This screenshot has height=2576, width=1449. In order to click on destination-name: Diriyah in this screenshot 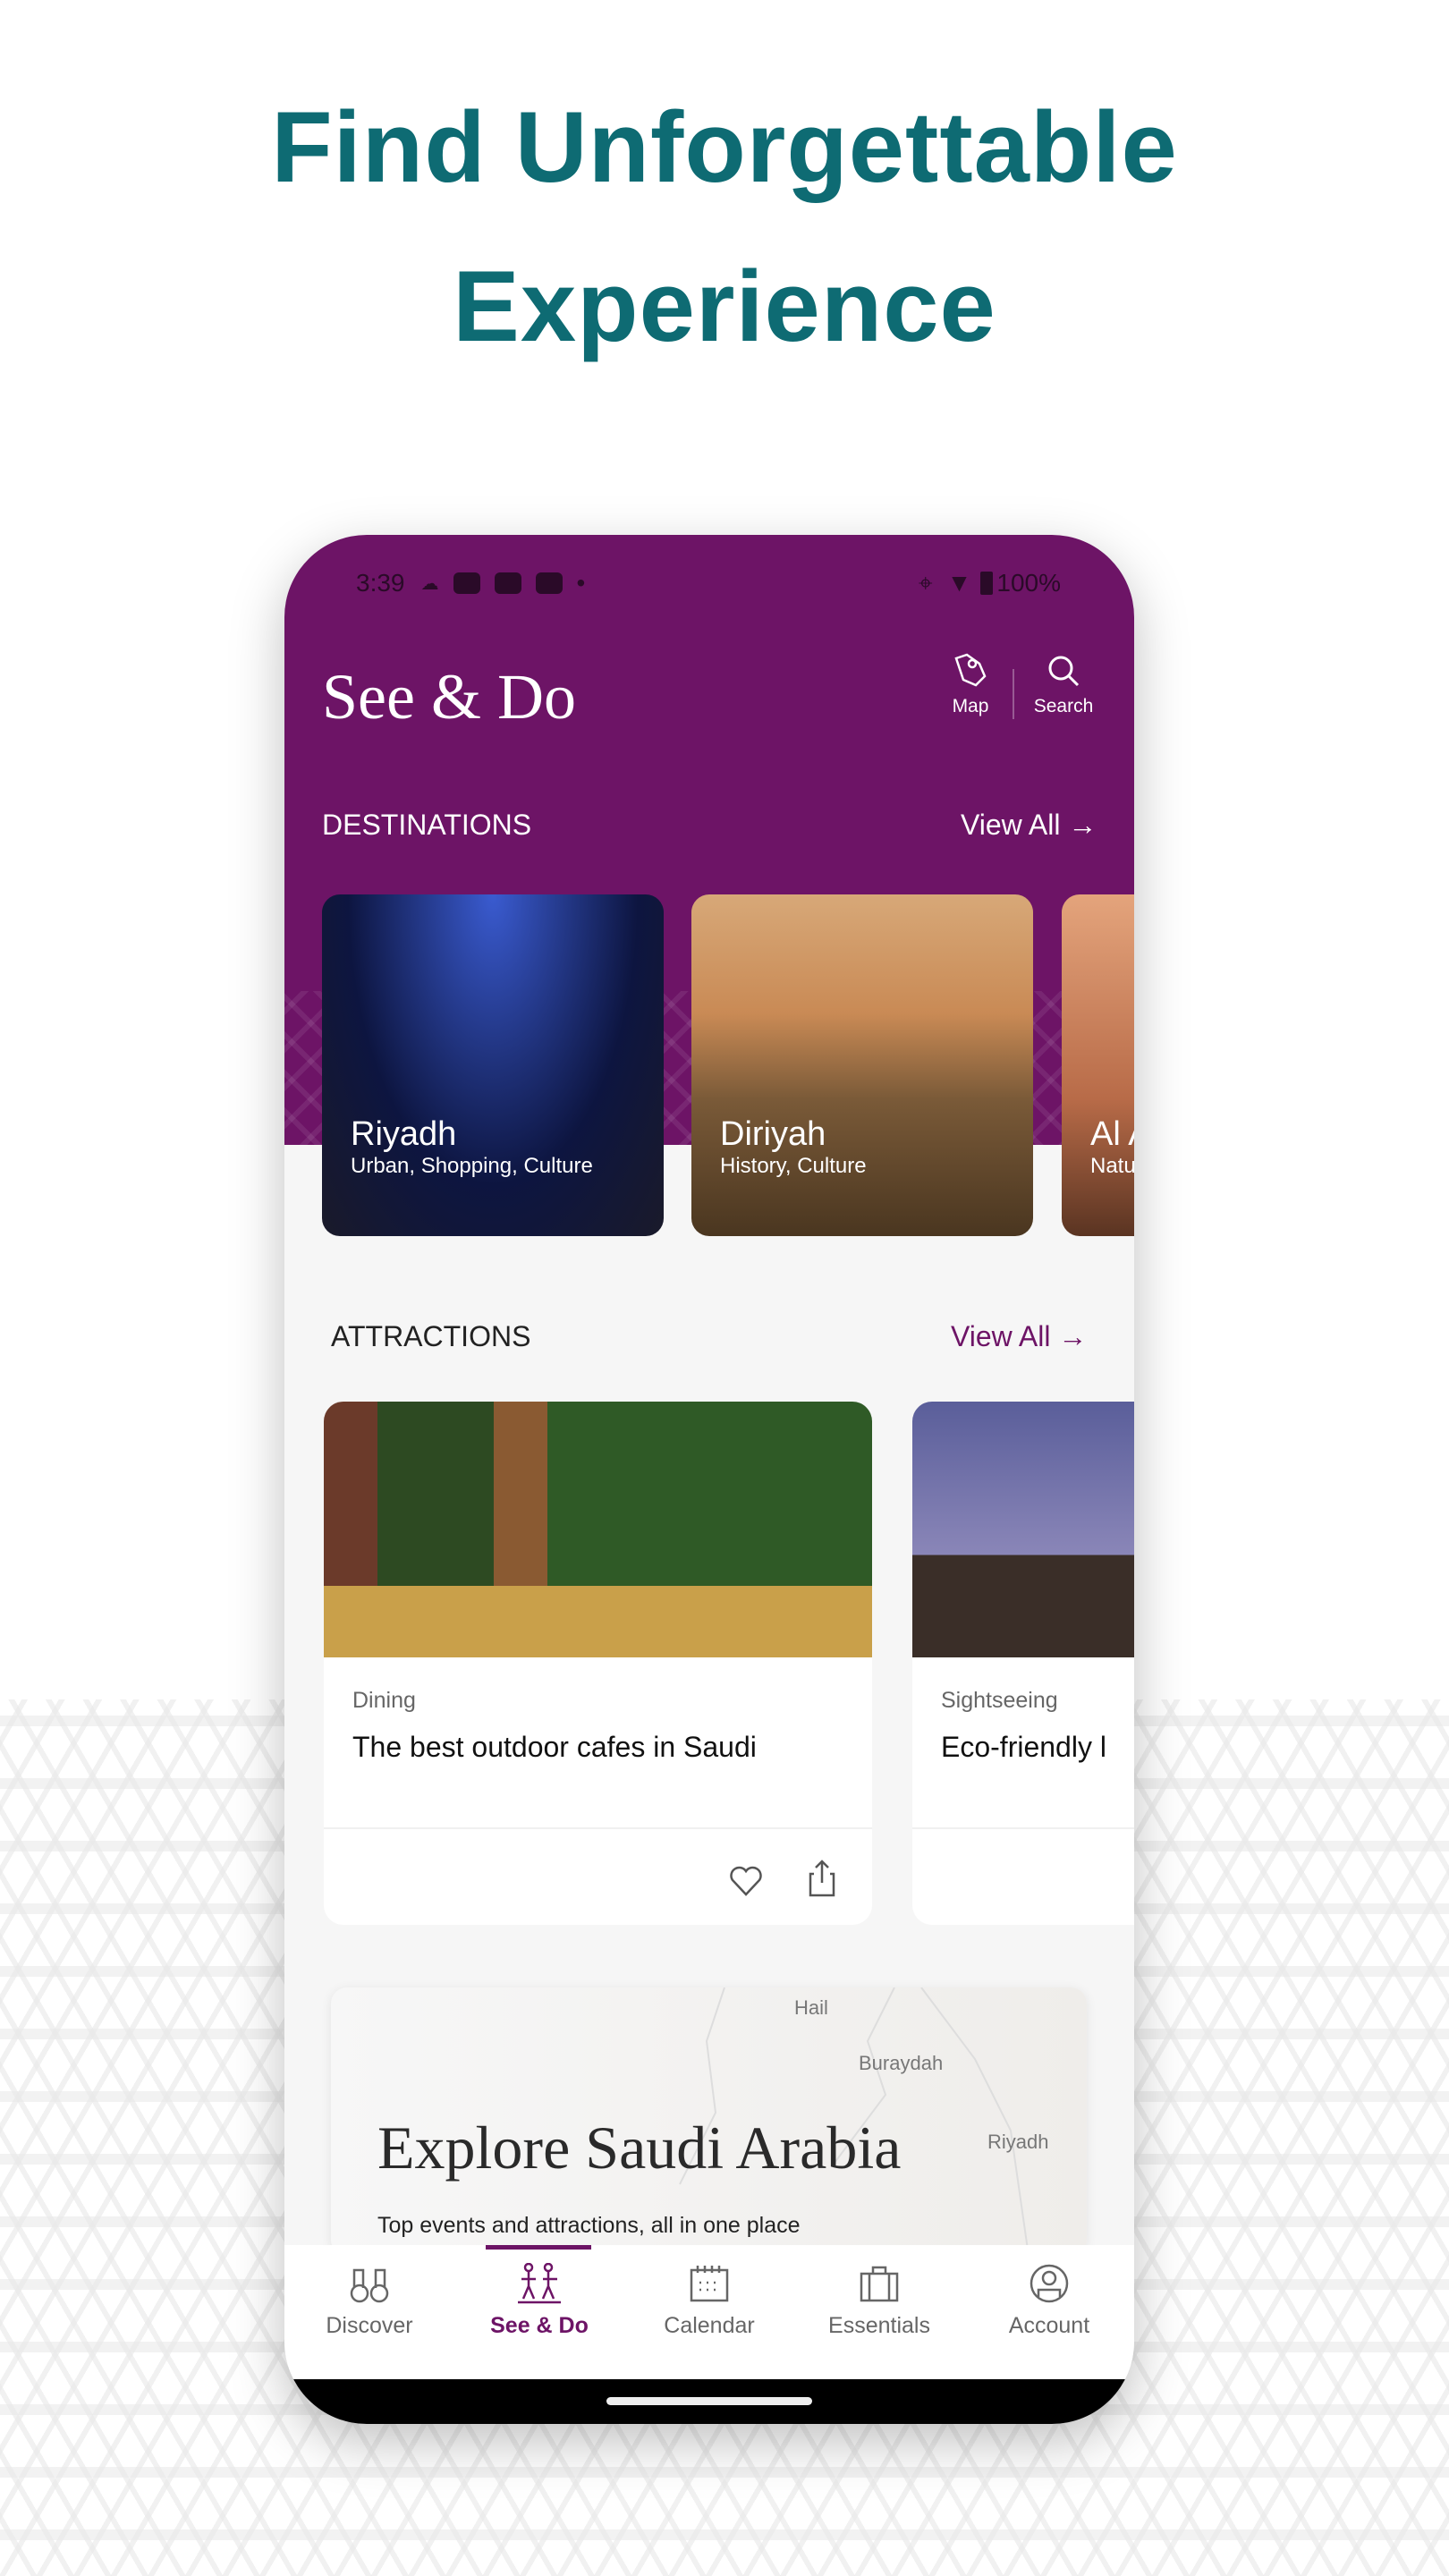, I will do `click(773, 1134)`.